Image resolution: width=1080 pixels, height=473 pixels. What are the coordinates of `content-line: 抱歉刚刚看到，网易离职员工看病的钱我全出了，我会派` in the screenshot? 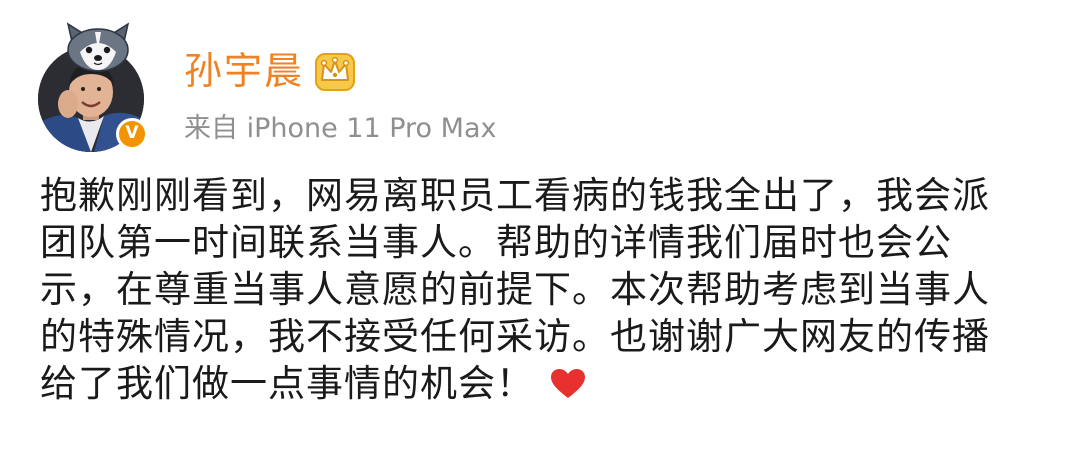 It's located at (515, 195).